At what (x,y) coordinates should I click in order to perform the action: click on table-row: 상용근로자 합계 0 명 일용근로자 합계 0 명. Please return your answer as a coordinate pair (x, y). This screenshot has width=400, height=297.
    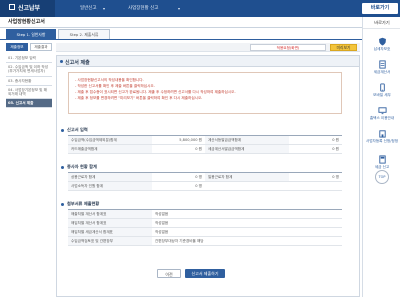
    Looking at the image, I should click on (205, 177).